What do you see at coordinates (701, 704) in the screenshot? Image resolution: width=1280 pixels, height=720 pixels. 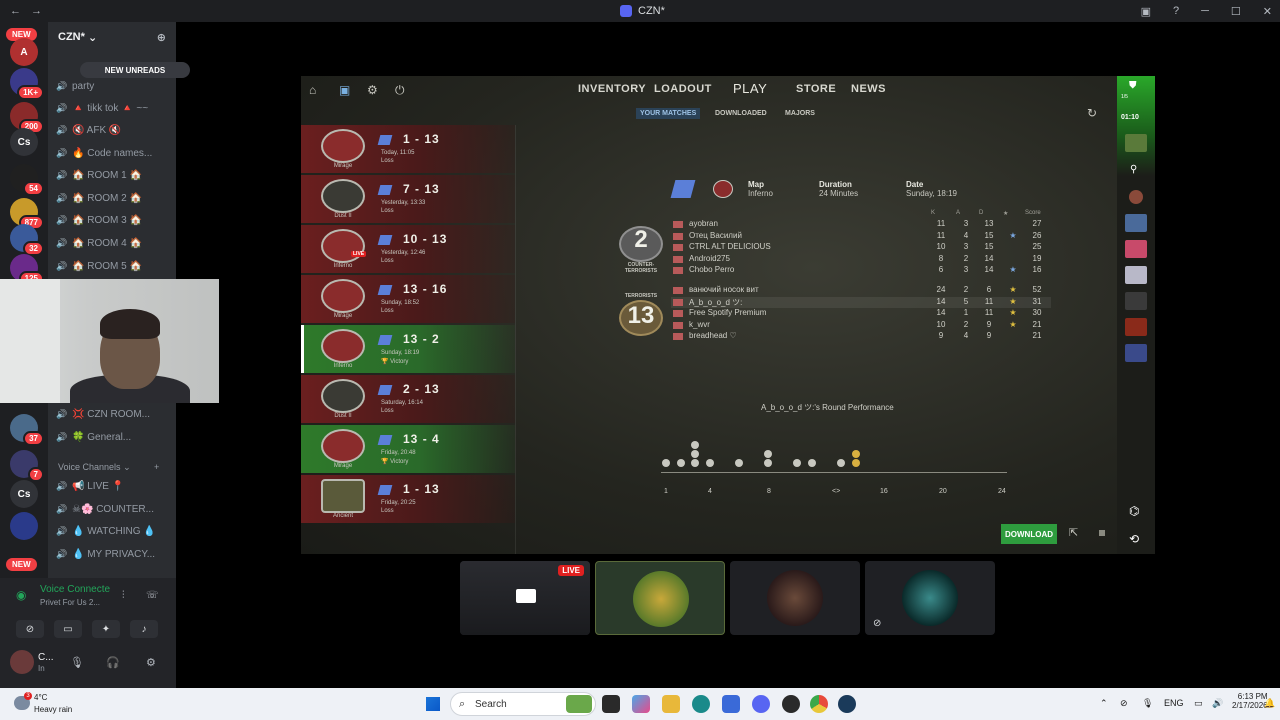 I see `edge-icon` at bounding box center [701, 704].